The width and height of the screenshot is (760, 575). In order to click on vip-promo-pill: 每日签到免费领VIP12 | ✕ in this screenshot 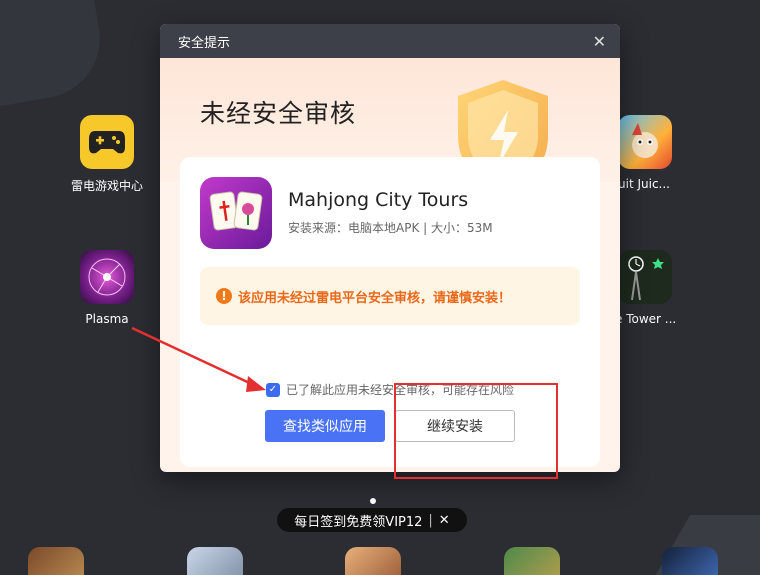, I will do `click(372, 520)`.